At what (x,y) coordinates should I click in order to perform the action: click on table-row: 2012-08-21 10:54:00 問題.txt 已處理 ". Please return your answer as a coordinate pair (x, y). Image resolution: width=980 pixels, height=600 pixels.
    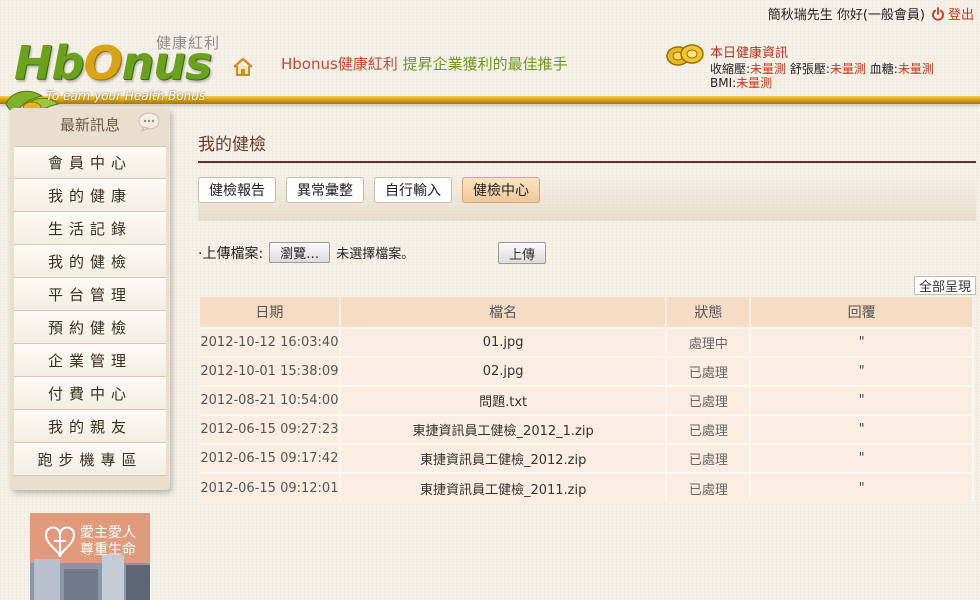
    Looking at the image, I should click on (587, 400).